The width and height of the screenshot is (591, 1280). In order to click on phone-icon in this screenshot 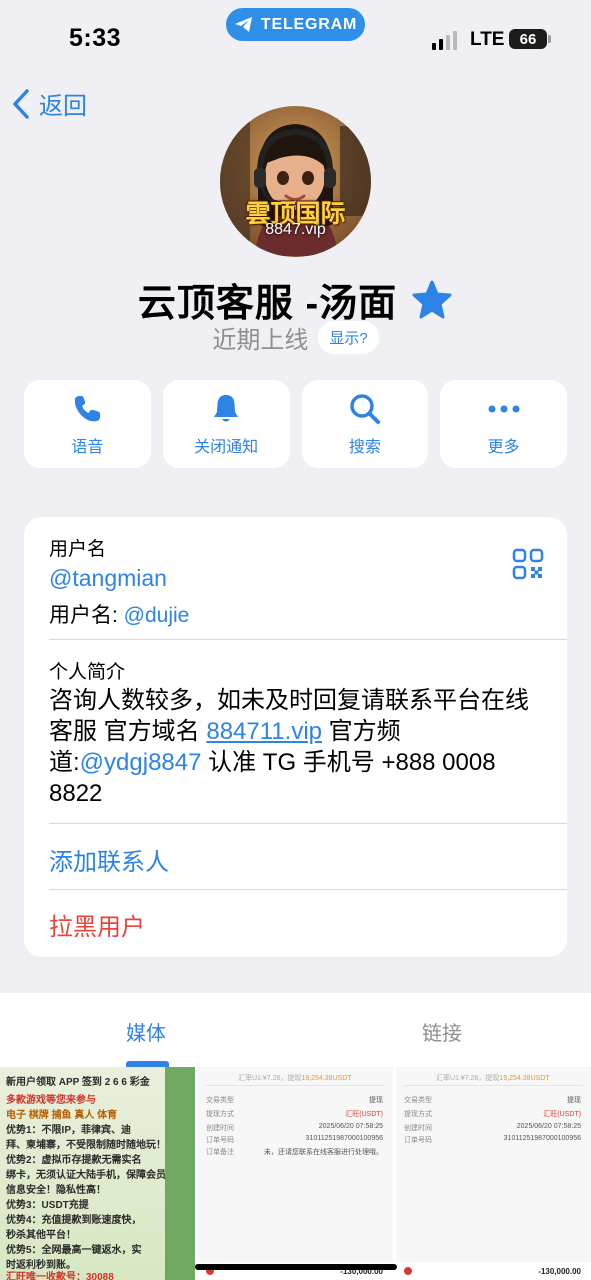, I will do `click(87, 409)`.